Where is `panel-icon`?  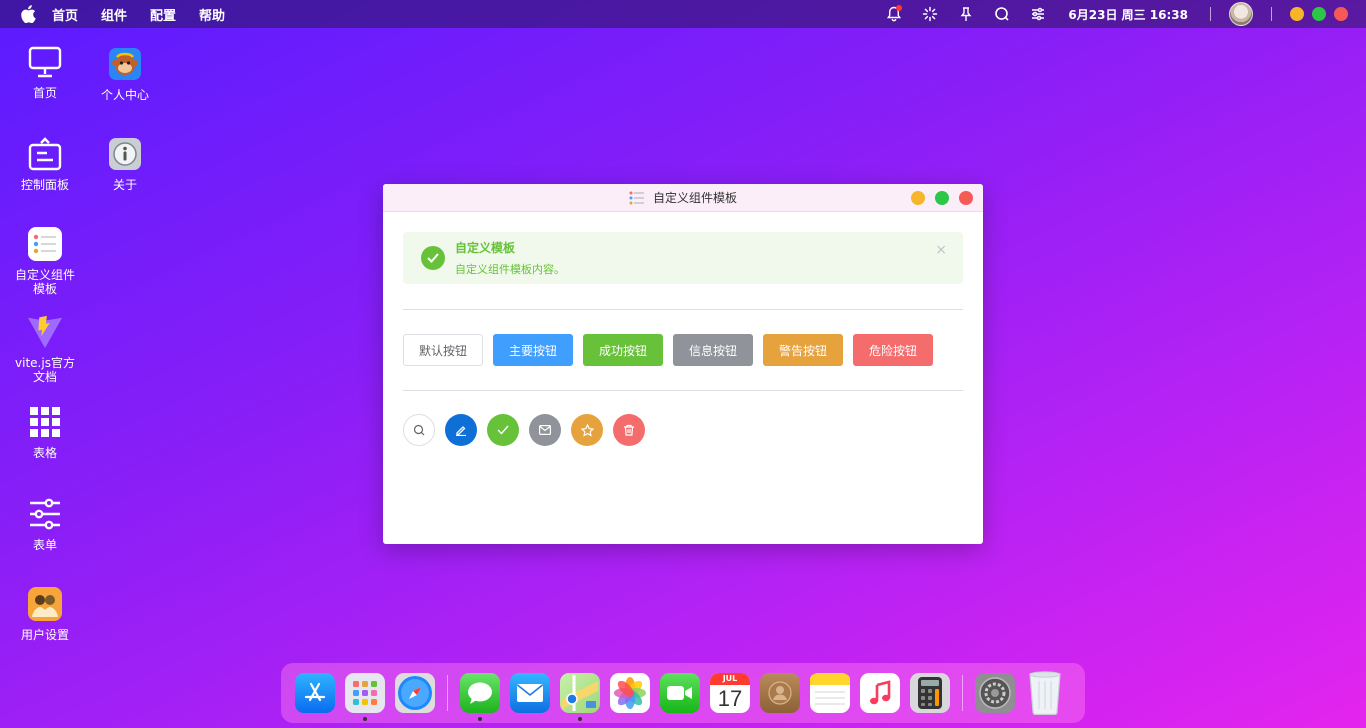
panel-icon is located at coordinates (45, 154).